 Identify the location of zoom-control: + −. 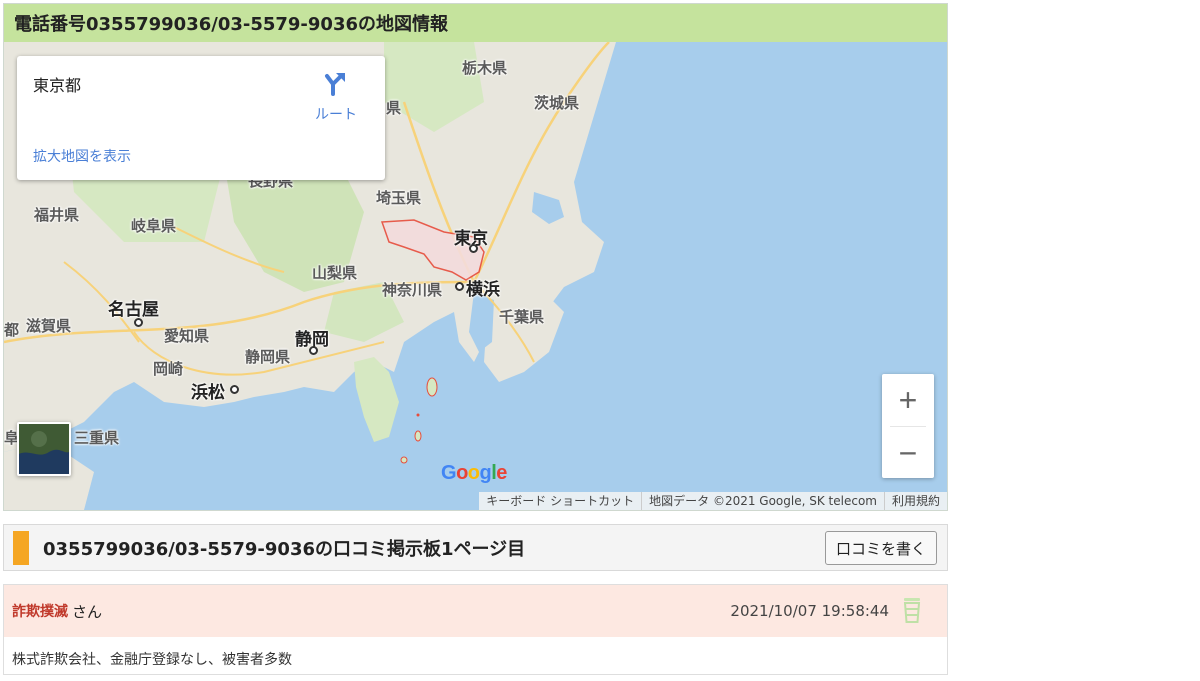
(908, 426).